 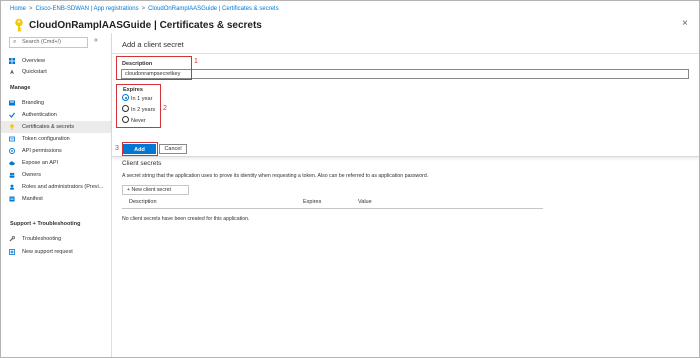 I want to click on sidebar-item-expose-api: Expose an API, so click(x=56, y=163).